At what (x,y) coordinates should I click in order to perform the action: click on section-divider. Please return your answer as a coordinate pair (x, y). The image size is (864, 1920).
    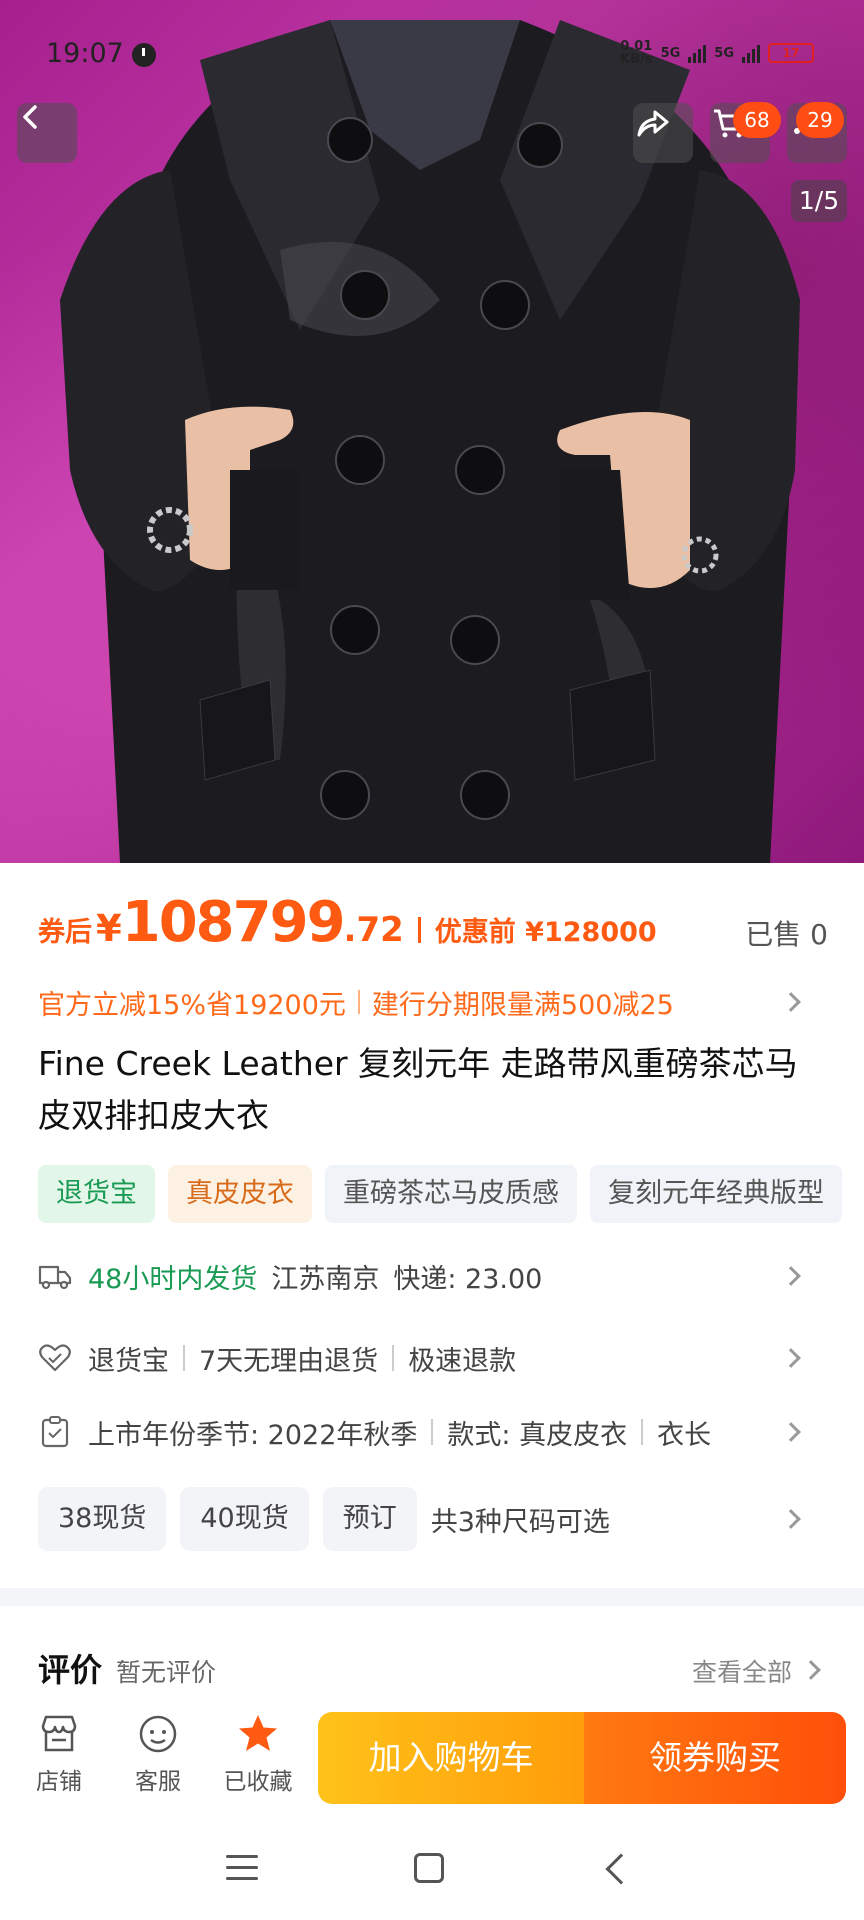
    Looking at the image, I should click on (432, 1597).